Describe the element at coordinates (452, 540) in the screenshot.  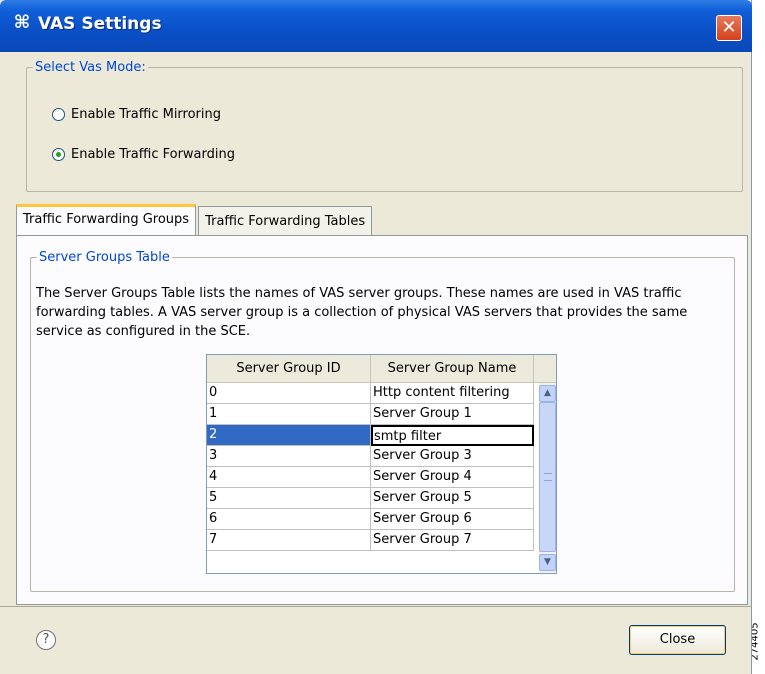
I see `cell-server-group-name: Server Group 7` at that location.